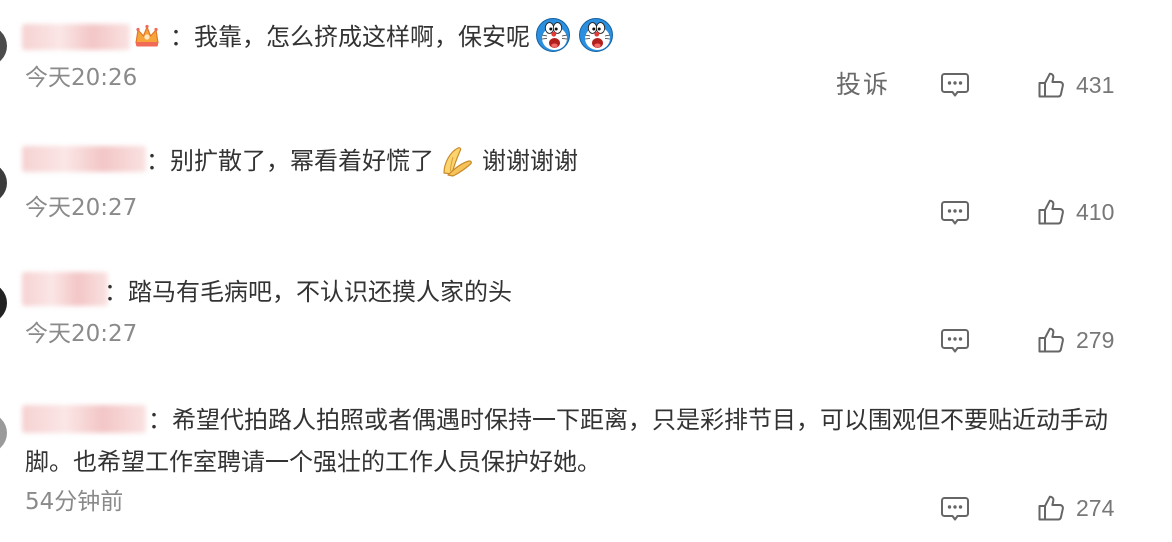  I want to click on like-button: 410, so click(1075, 212).